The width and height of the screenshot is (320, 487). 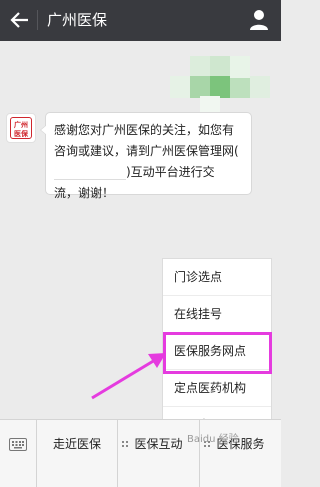 I want to click on tab-approach-medical-insurance: 走近医保, so click(x=77, y=453).